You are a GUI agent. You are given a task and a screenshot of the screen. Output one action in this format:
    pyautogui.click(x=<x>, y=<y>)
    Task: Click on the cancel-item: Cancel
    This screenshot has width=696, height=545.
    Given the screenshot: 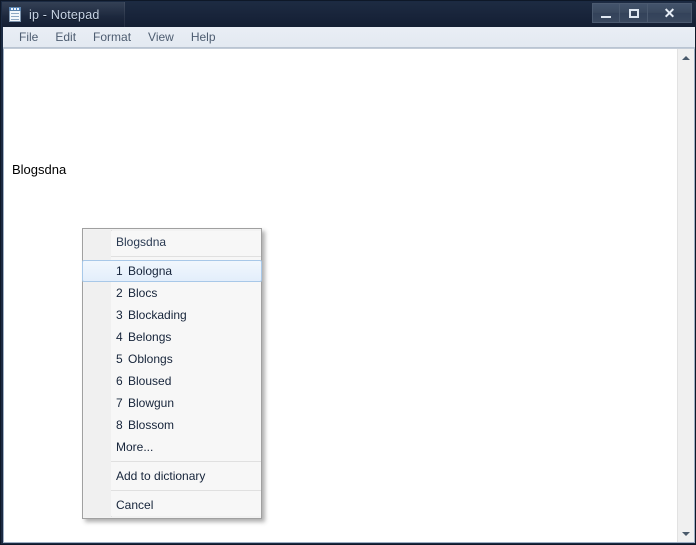 What is the action you would take?
    pyautogui.click(x=172, y=505)
    